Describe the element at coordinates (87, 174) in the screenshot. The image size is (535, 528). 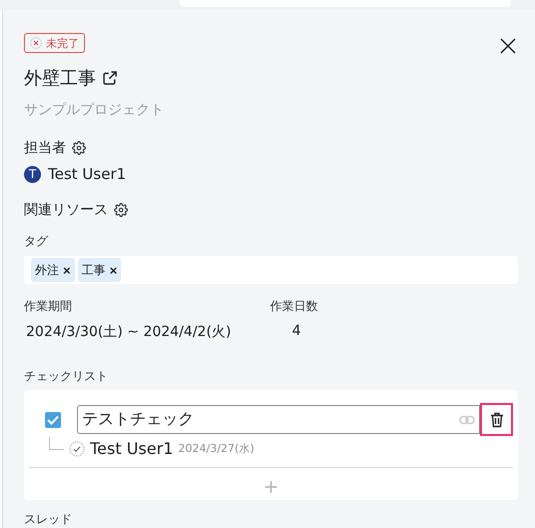
I see `assignee-name: Test User1` at that location.